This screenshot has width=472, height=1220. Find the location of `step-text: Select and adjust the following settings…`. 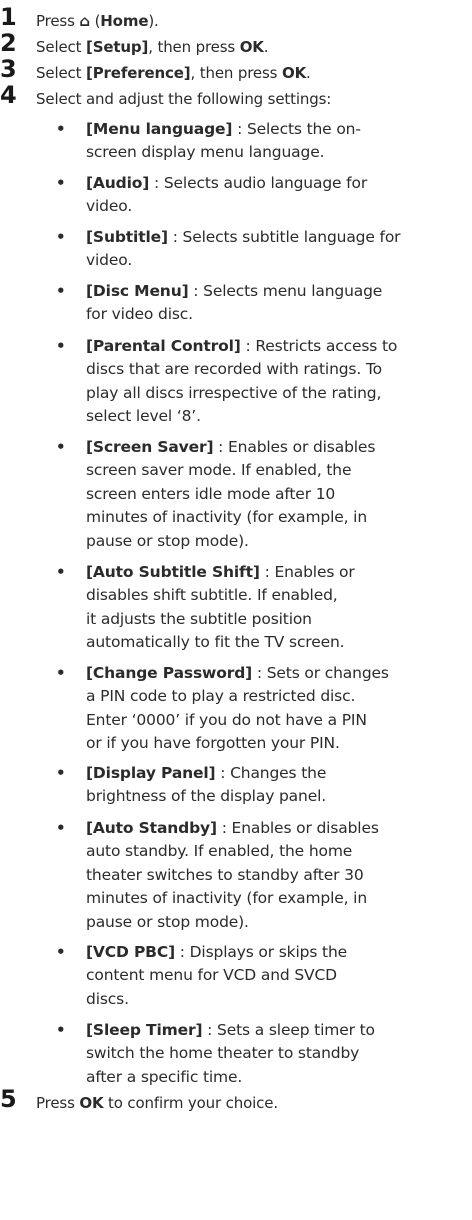

step-text: Select and adjust the following settings… is located at coordinates (184, 99).